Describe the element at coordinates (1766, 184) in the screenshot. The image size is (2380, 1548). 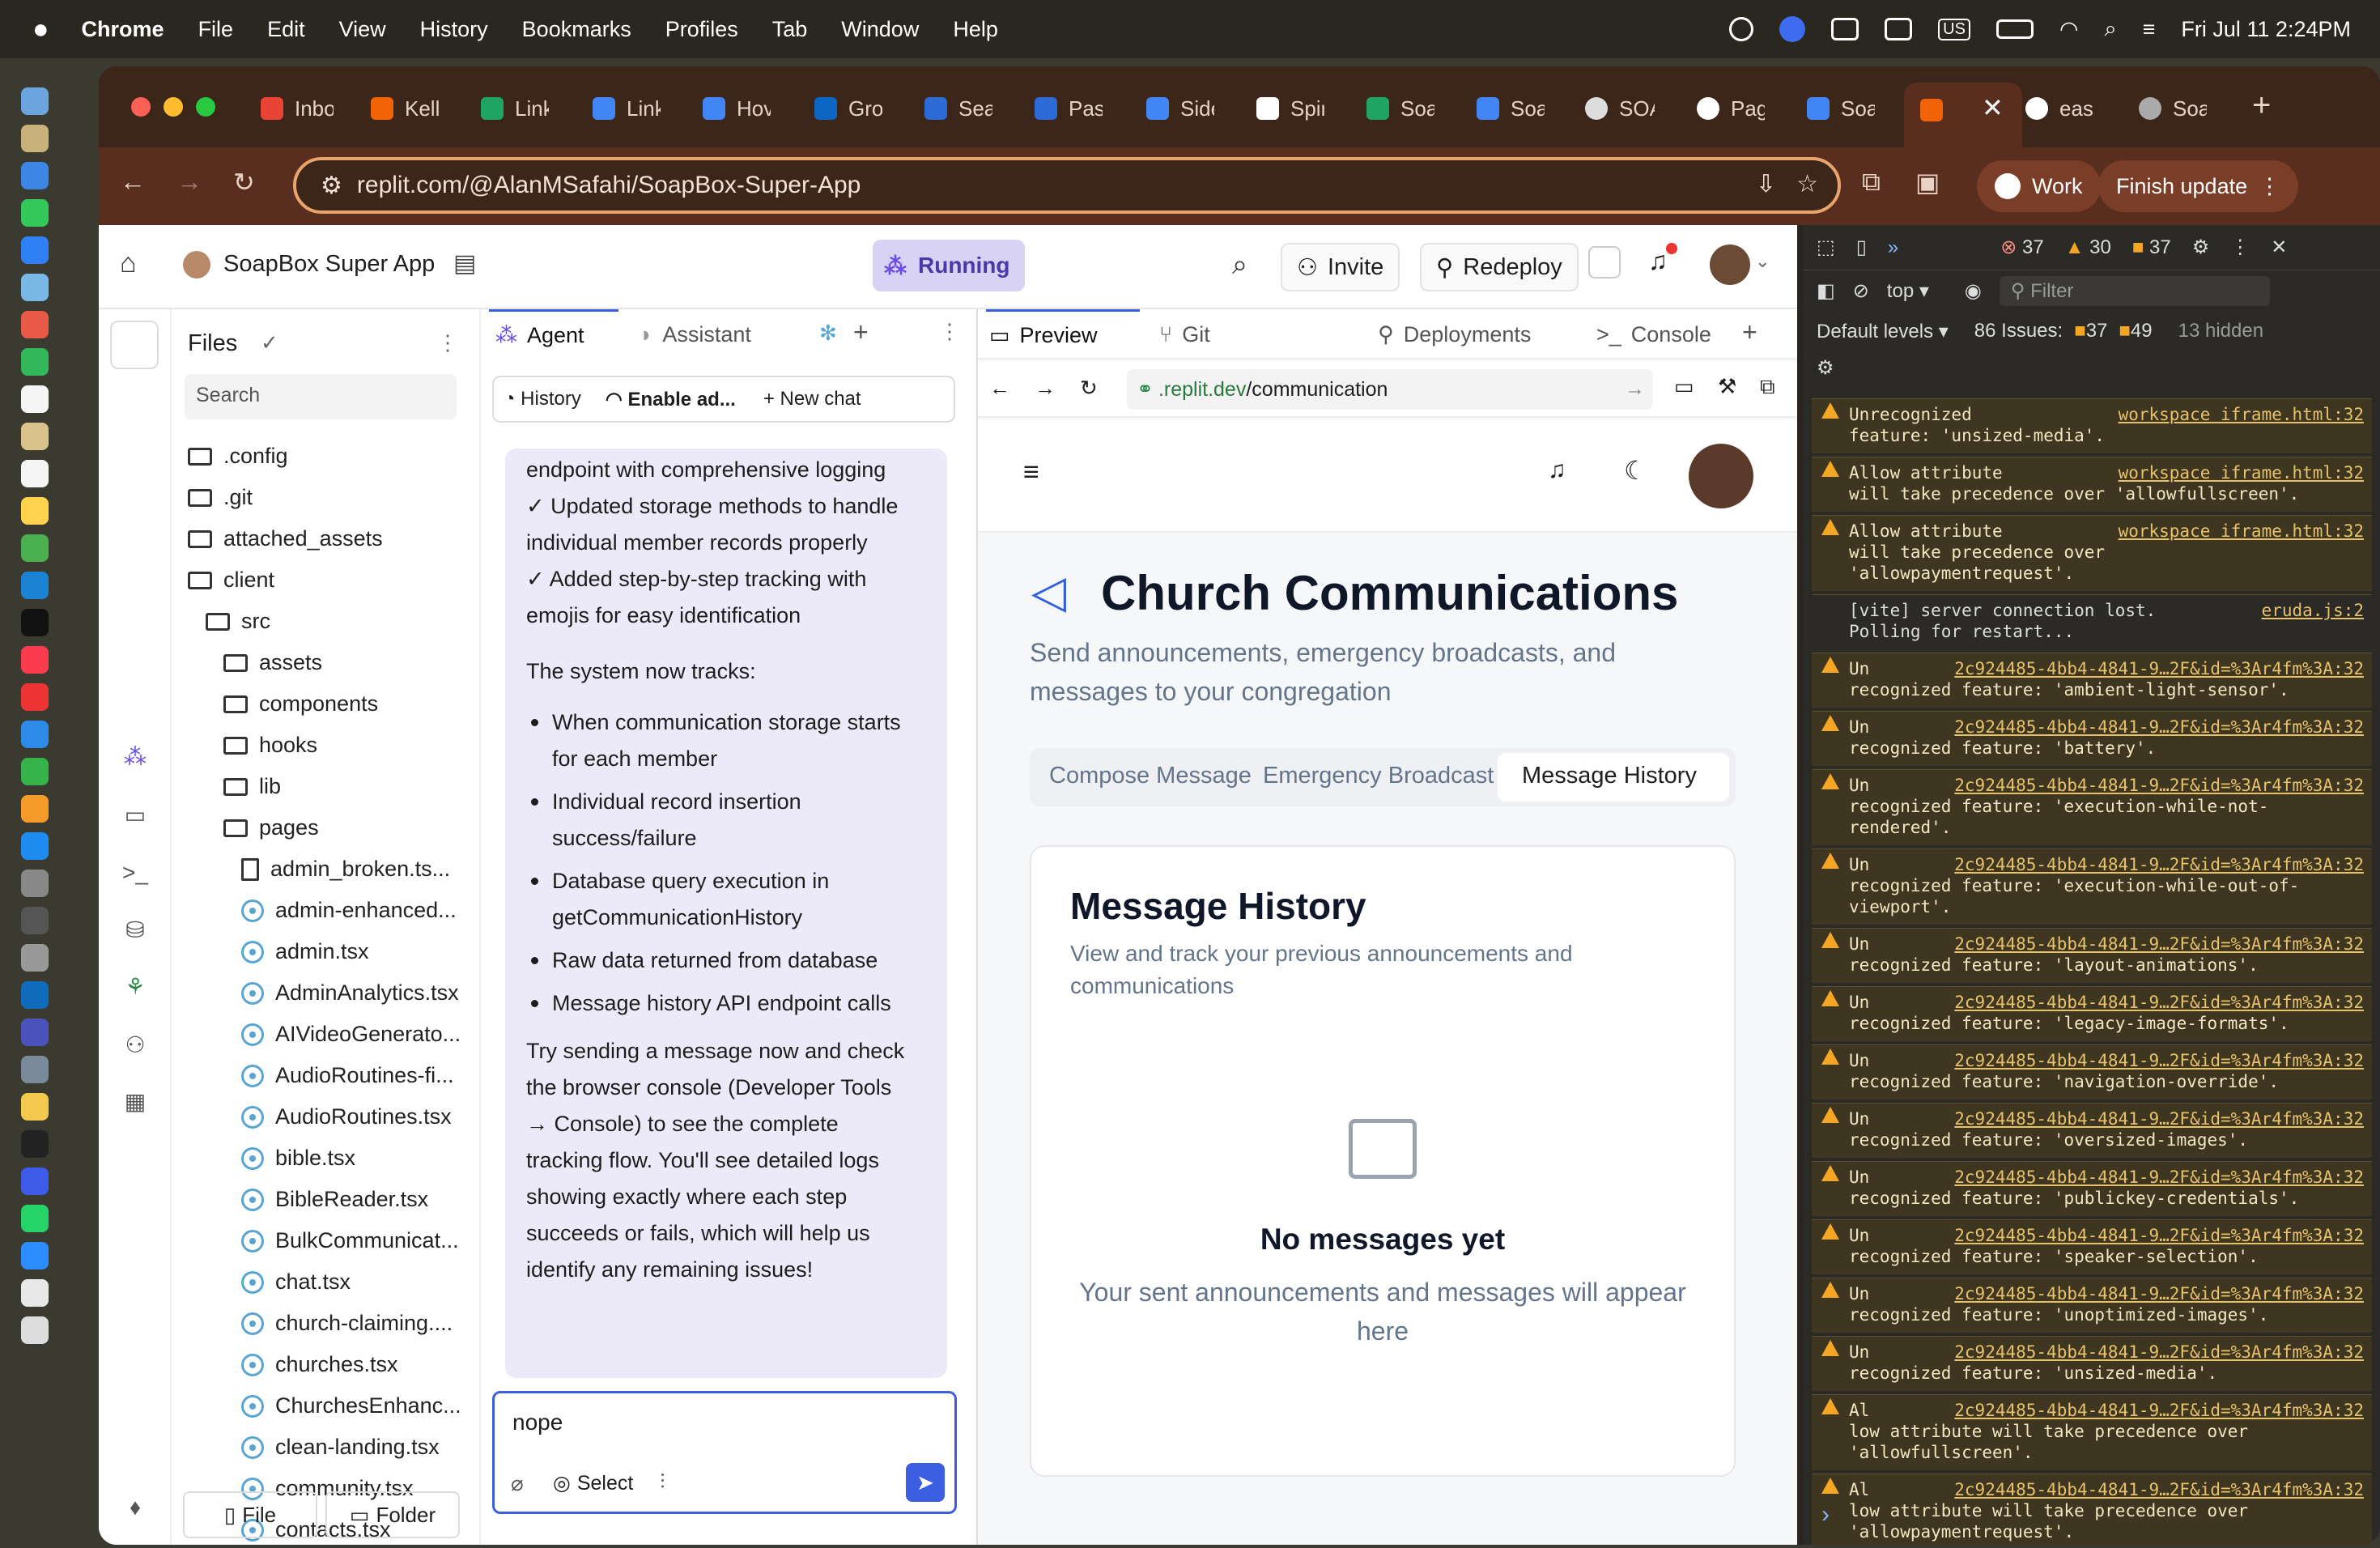
I see `install-icon: ⇩` at that location.